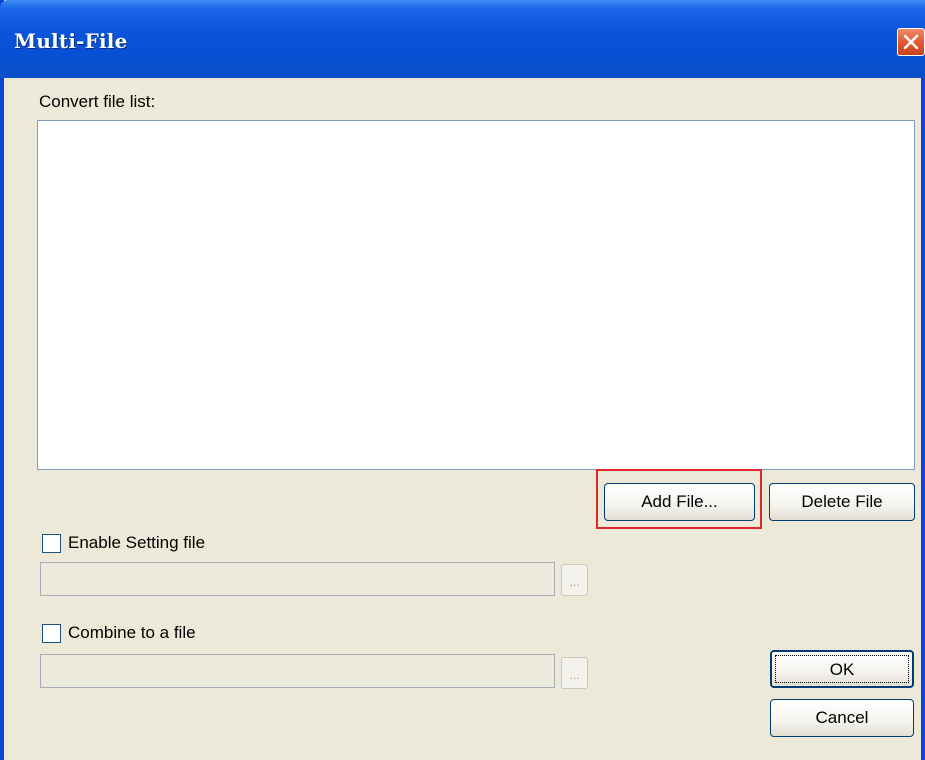 The image size is (925, 760). I want to click on ok-button: OK, so click(842, 669).